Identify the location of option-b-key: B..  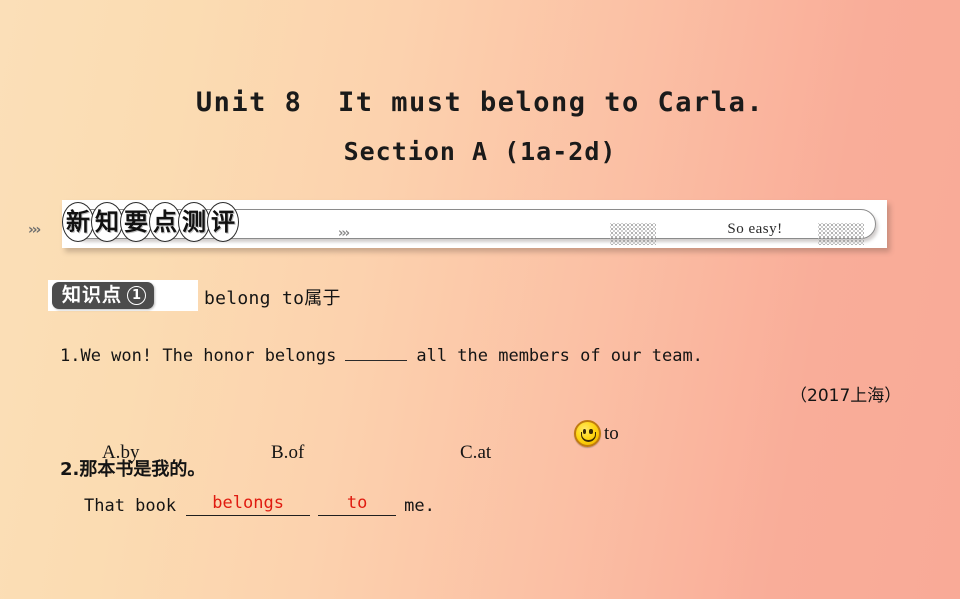
(280, 452).